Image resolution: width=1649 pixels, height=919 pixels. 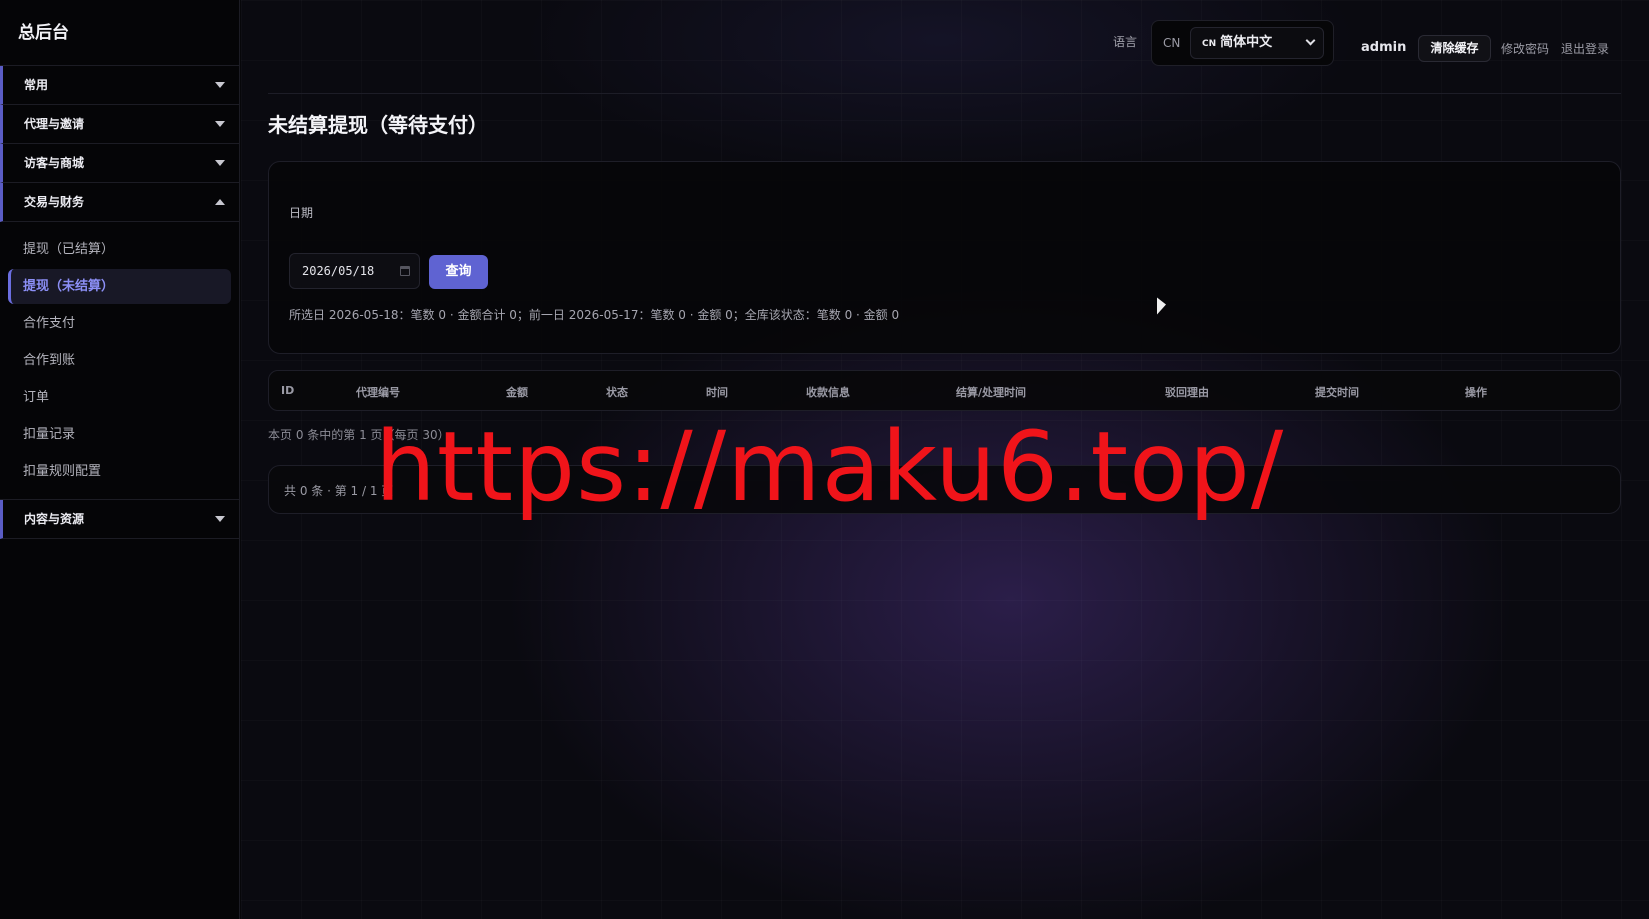 I want to click on sidebar-item-partner-received: 合作到账, so click(x=119, y=360).